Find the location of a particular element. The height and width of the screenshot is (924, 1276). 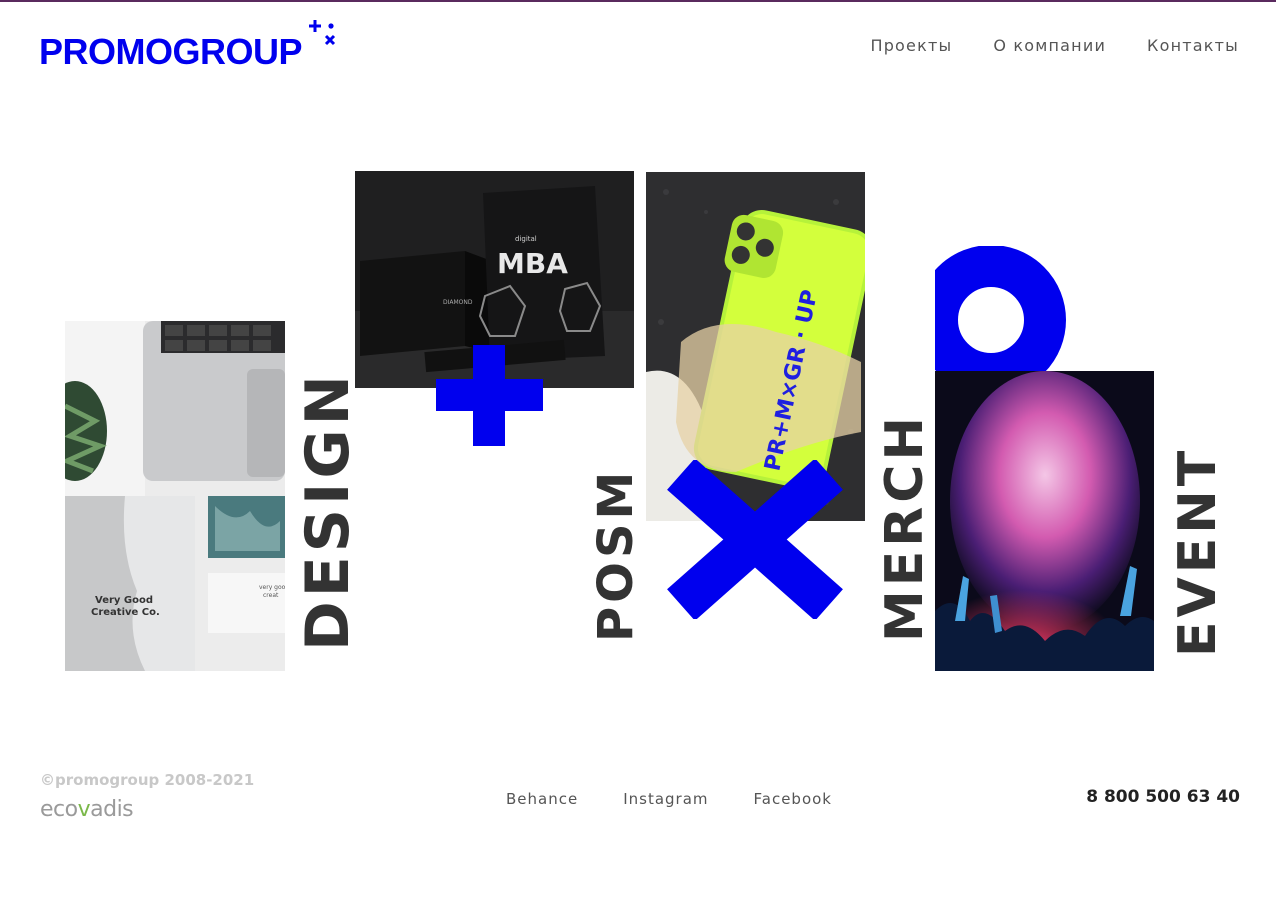

svg-text: DIAMOND is located at coordinates (458, 302).